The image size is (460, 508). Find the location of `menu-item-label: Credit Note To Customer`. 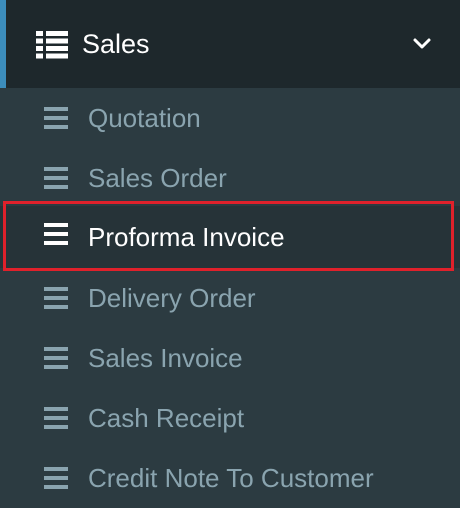

menu-item-label: Credit Note To Customer is located at coordinates (231, 478).